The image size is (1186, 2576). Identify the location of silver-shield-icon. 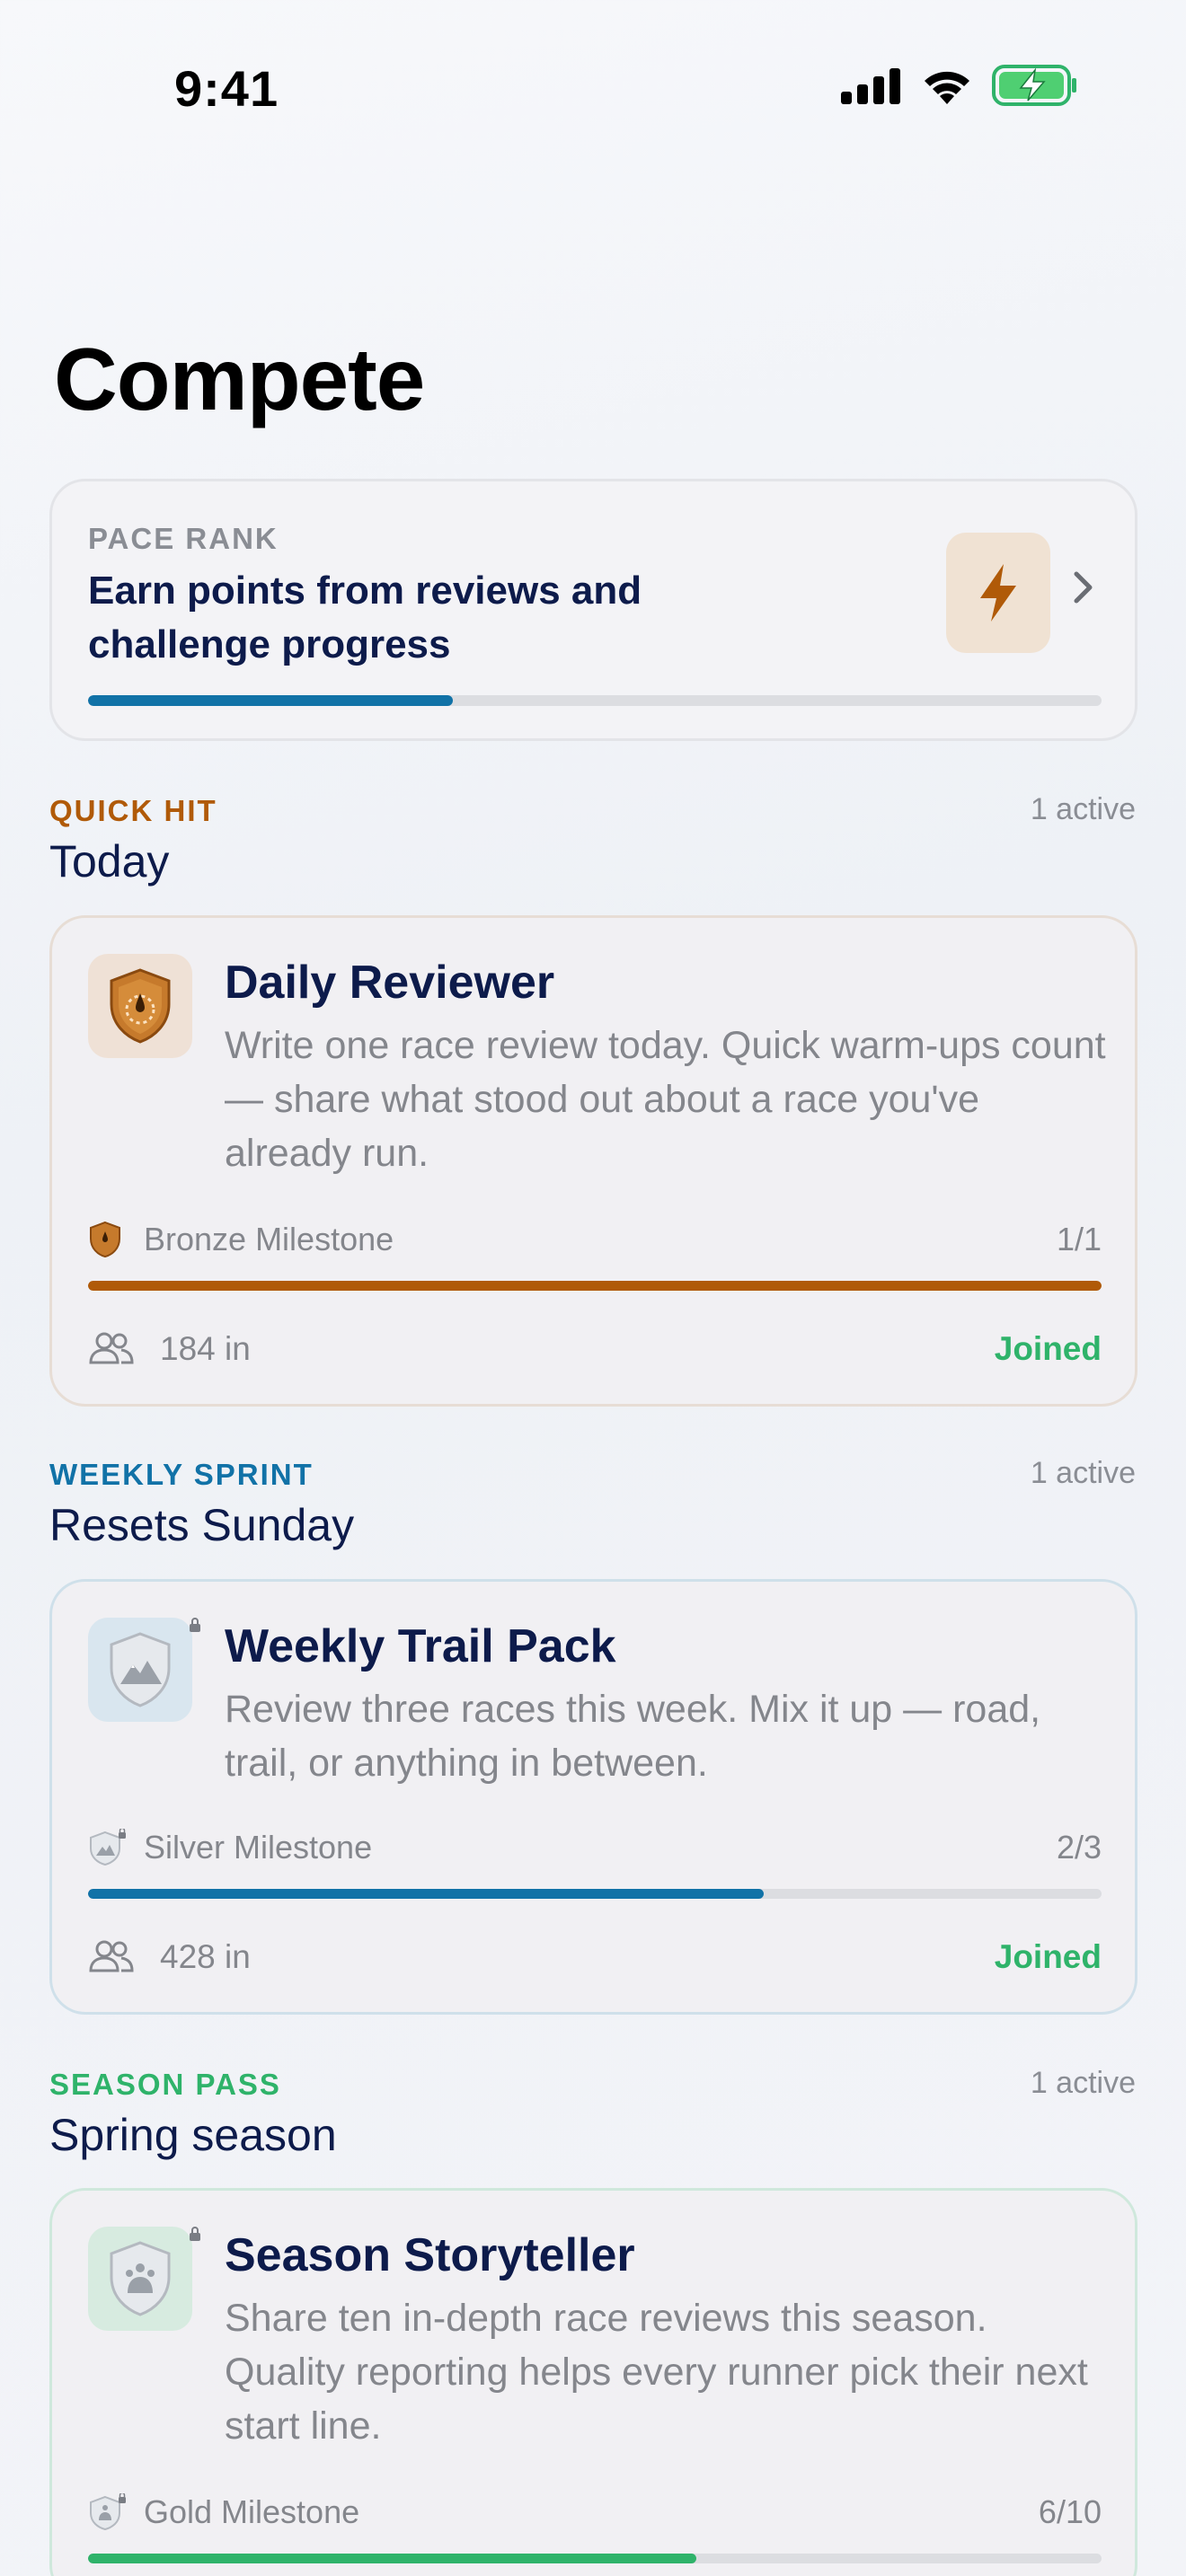
(140, 1669).